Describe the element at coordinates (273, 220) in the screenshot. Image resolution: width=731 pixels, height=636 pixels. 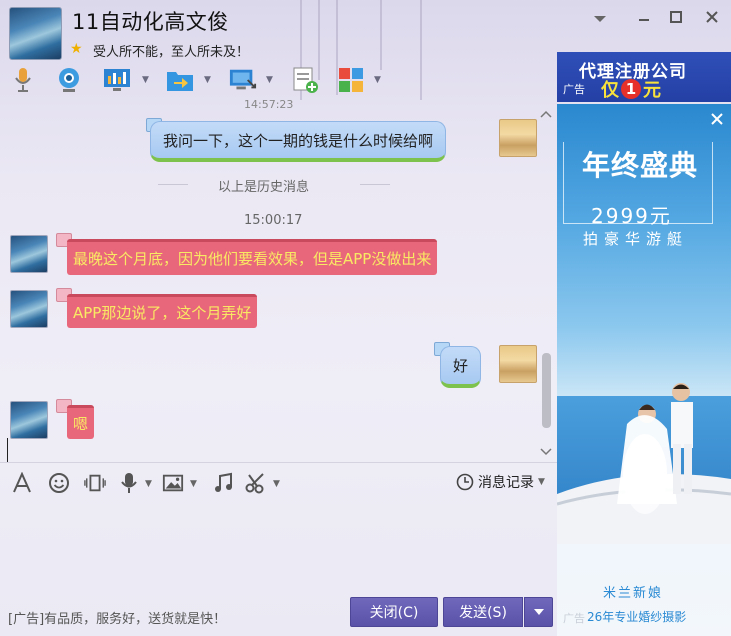
I see `message-timestamp: 15:00:17` at that location.